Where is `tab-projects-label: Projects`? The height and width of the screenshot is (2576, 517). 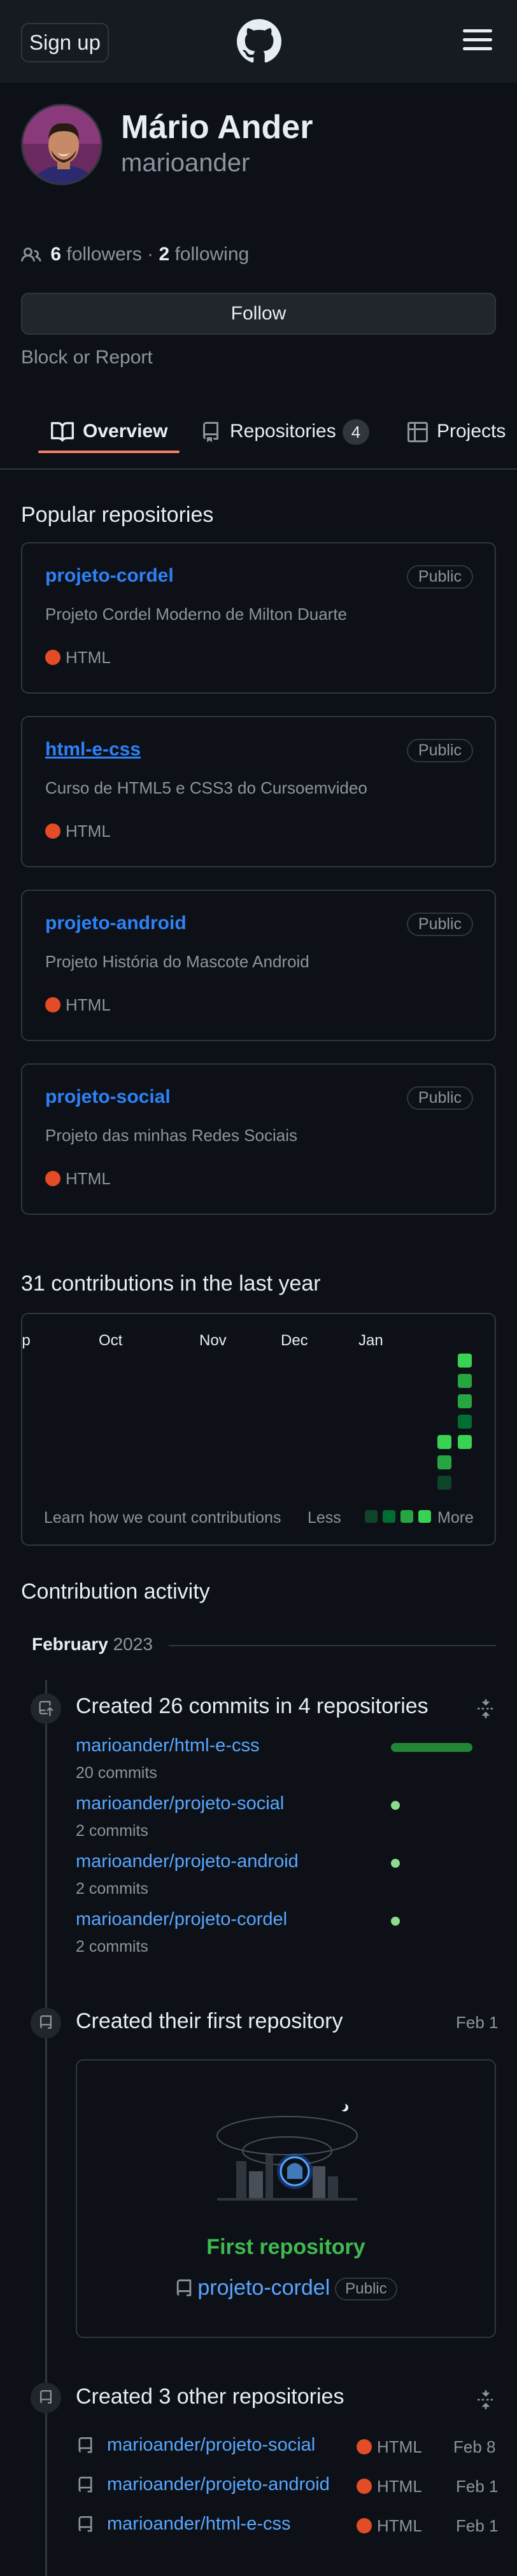
tab-projects-label: Projects is located at coordinates (471, 431).